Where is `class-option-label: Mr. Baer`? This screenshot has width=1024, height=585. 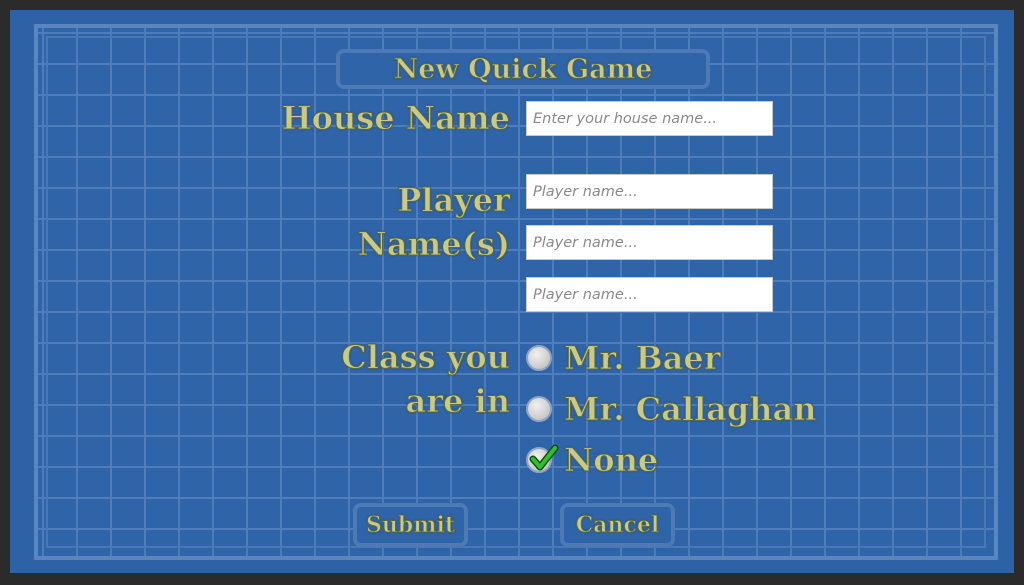 class-option-label: Mr. Baer is located at coordinates (643, 358).